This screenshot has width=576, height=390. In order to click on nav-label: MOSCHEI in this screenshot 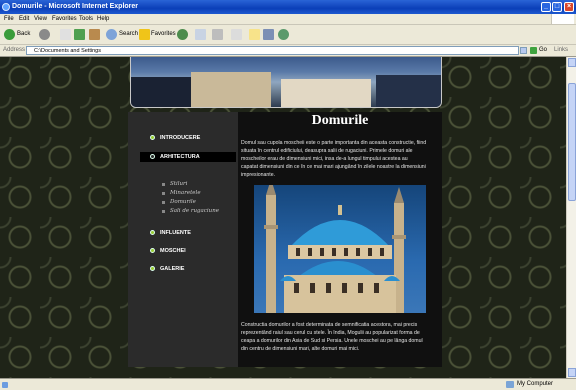, I will do `click(173, 251)`.